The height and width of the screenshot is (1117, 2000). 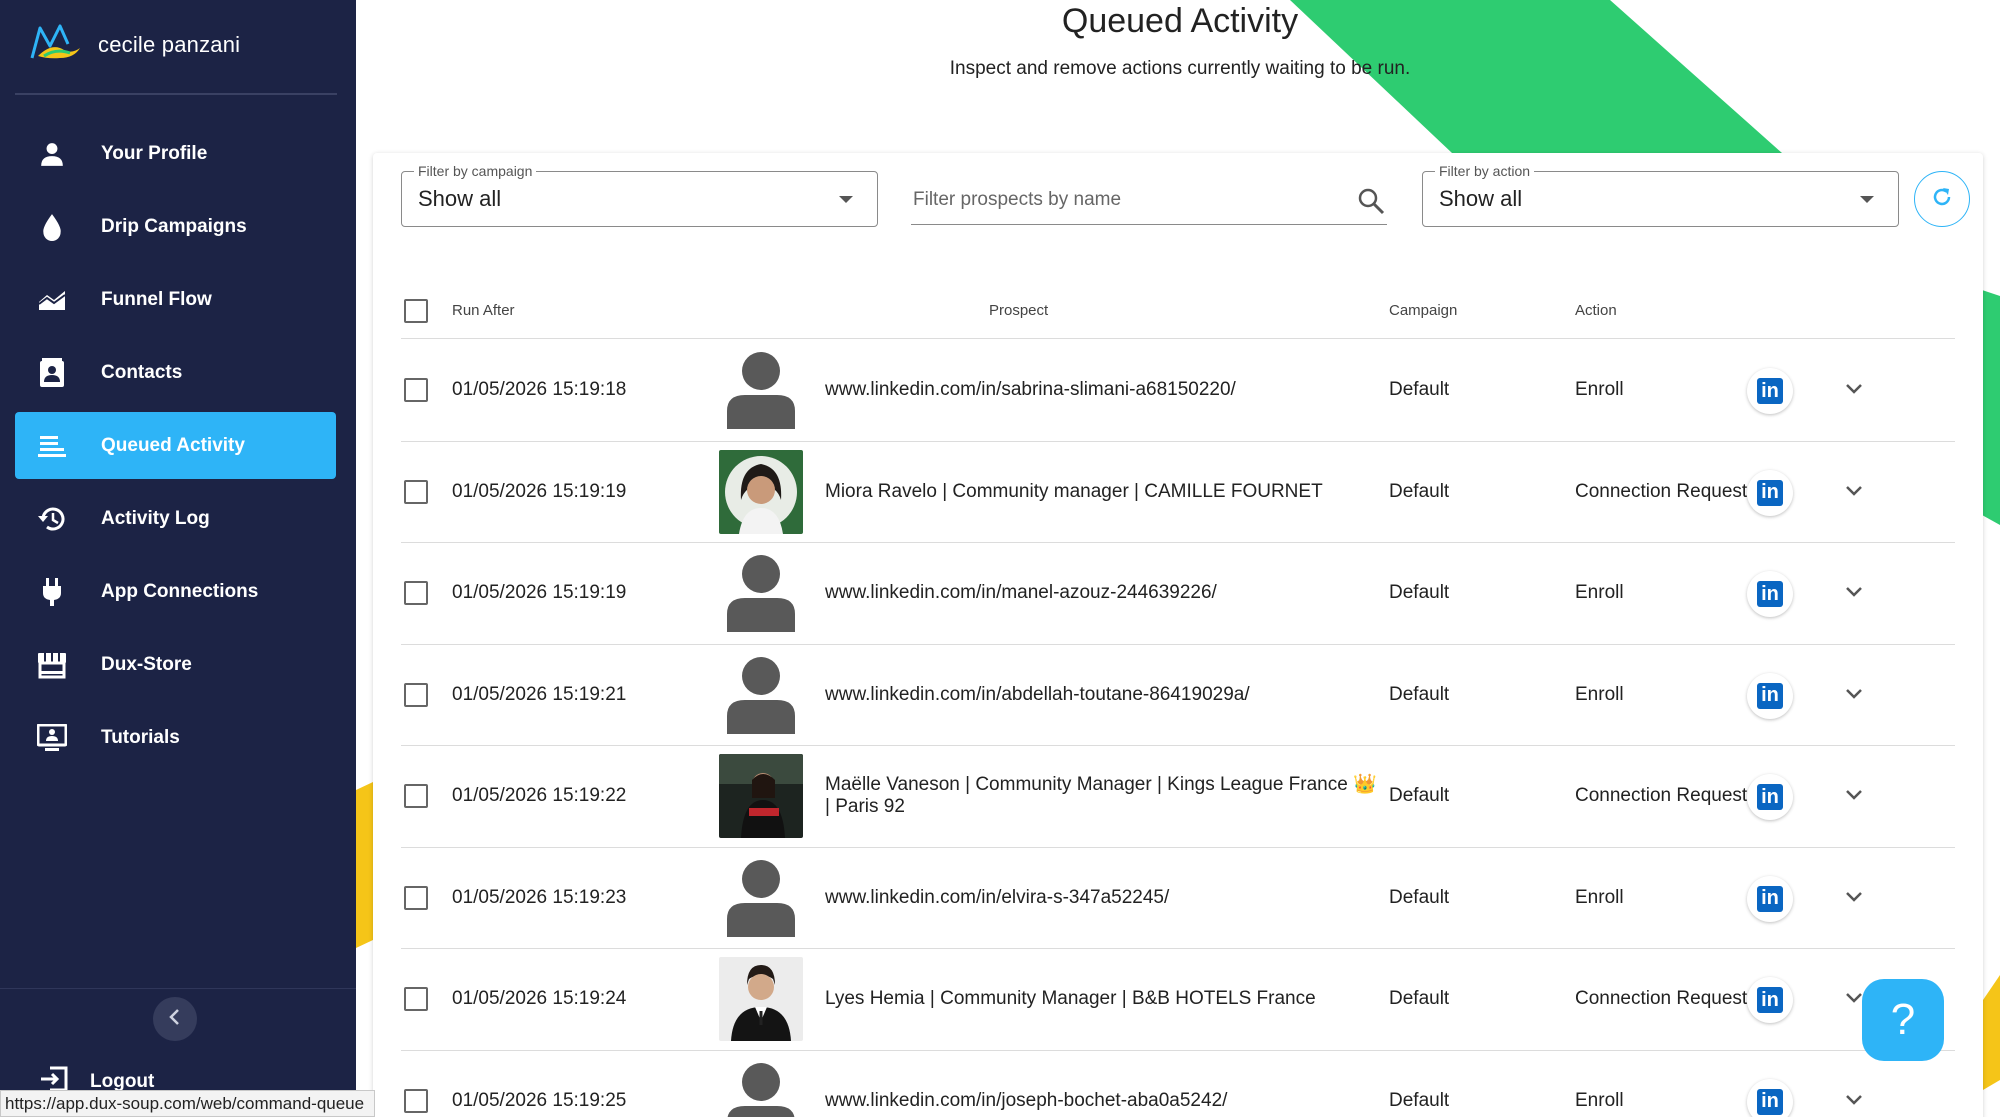 I want to click on column-header-campaign: Campaign, so click(x=1423, y=310).